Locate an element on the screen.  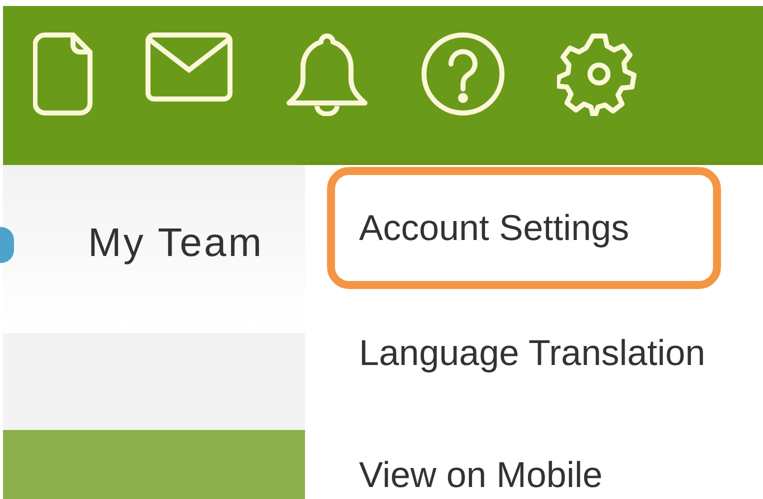
help-icon is located at coordinates (463, 74).